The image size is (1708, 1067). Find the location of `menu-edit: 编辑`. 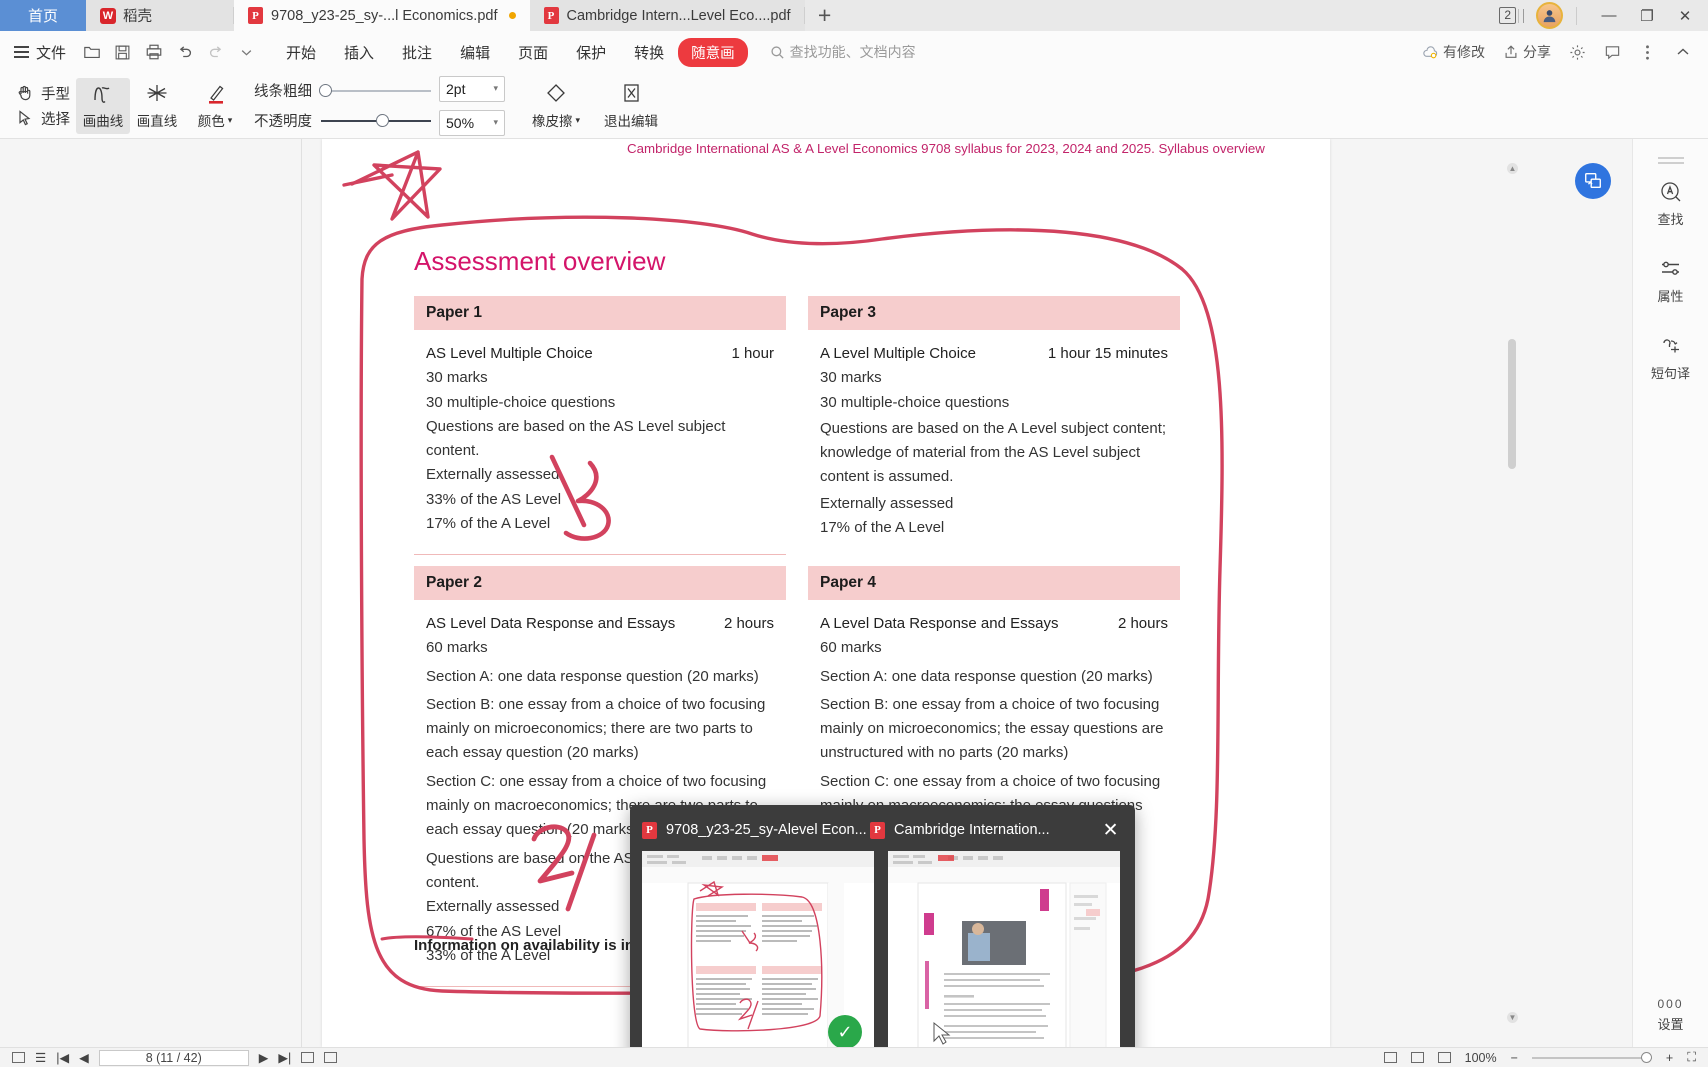

menu-edit: 编辑 is located at coordinates (475, 52).